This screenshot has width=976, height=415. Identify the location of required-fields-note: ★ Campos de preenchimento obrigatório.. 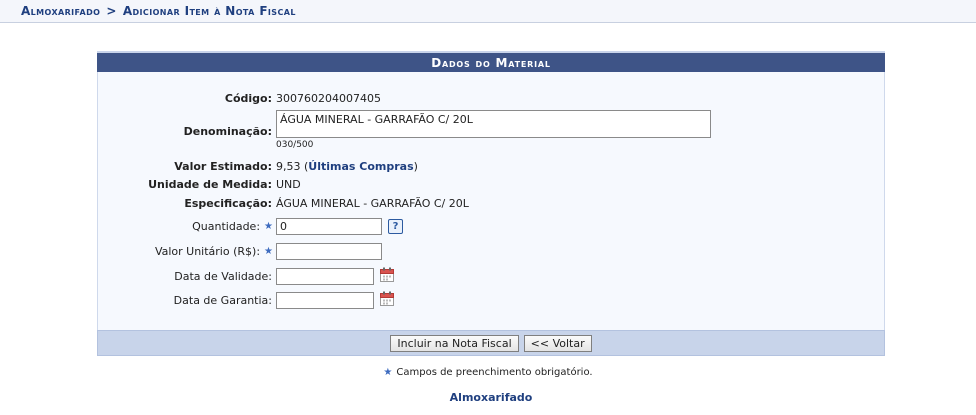
(488, 372).